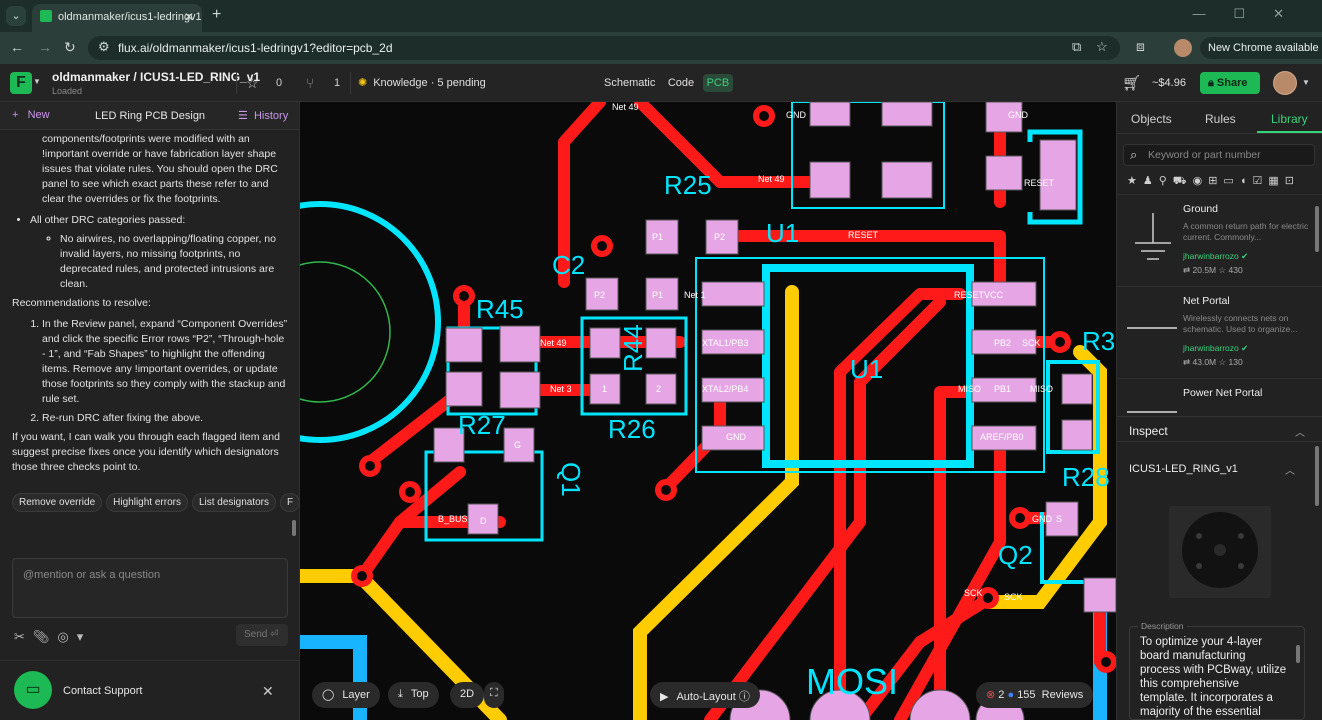 The height and width of the screenshot is (720, 1322). Describe the element at coordinates (1298, 654) in the screenshot. I see `description-scrollbar` at that location.